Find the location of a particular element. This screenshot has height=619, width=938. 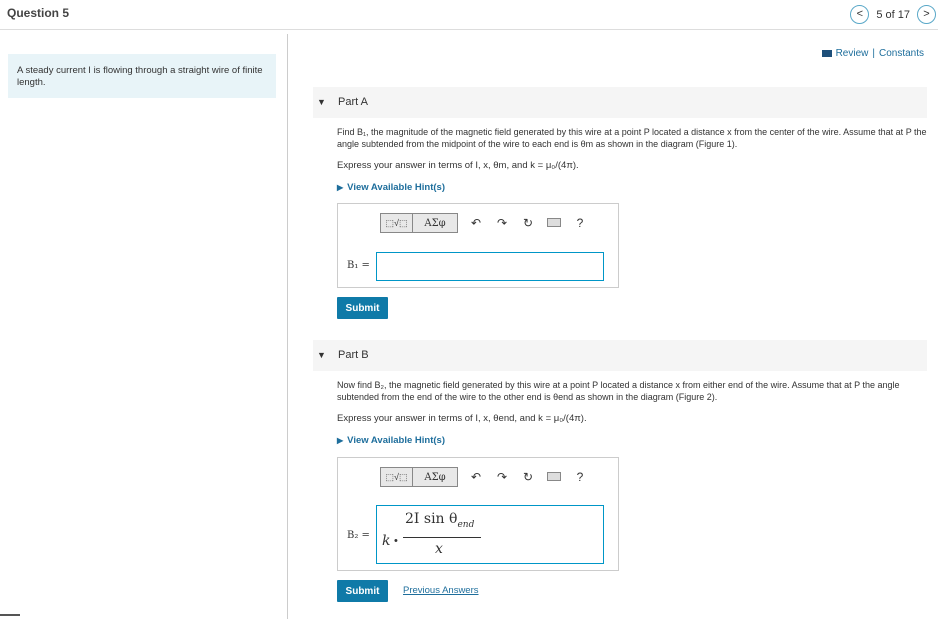

question-title: Question 5 is located at coordinates (38, 13).